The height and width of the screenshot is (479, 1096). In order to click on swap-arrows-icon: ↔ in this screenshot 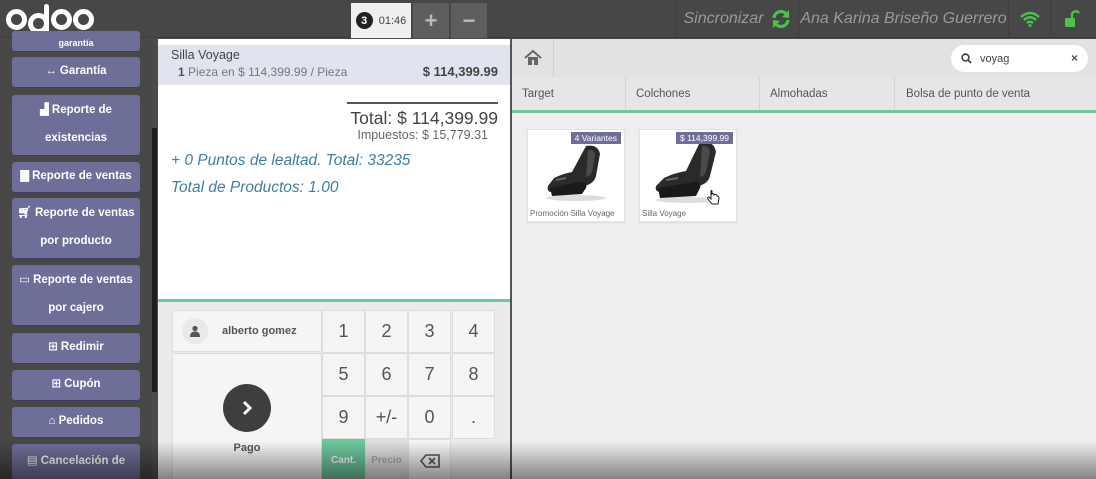, I will do `click(51, 71)`.